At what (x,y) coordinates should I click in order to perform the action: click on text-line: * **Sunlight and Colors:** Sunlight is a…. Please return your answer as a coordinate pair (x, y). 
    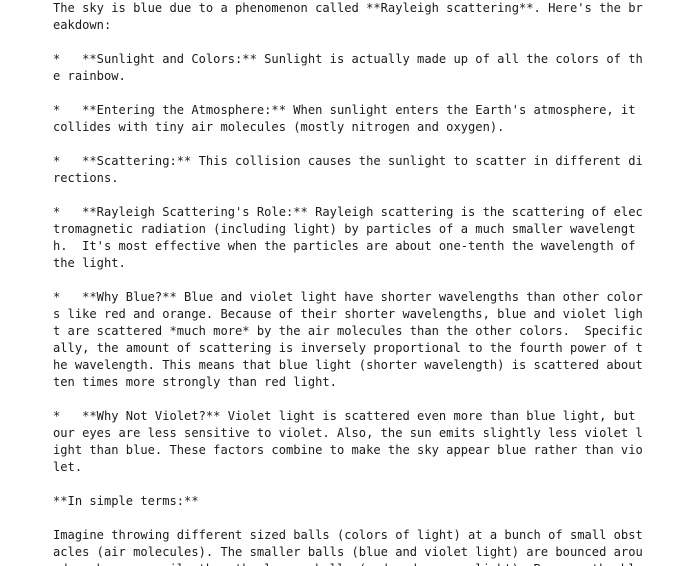
    Looking at the image, I should click on (348, 59).